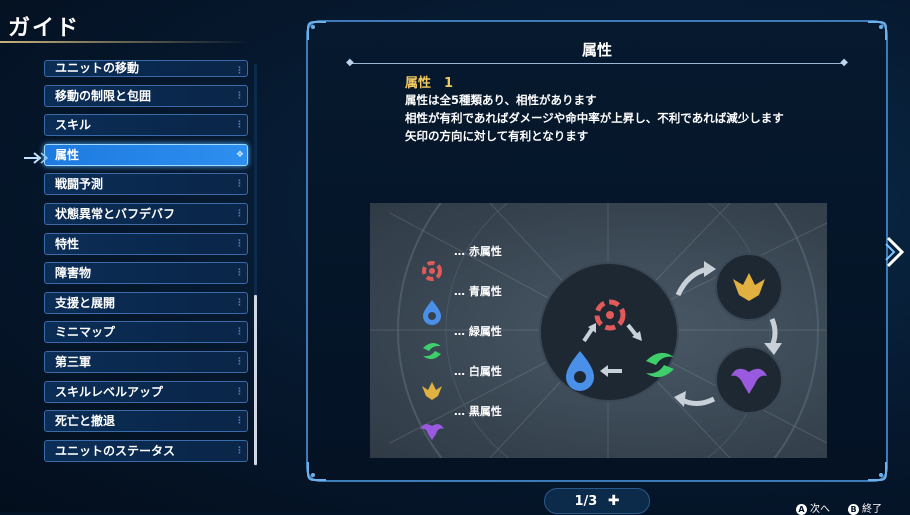 The height and width of the screenshot is (515, 910). Describe the element at coordinates (853, 509) in the screenshot. I see `b-button-icon: B` at that location.